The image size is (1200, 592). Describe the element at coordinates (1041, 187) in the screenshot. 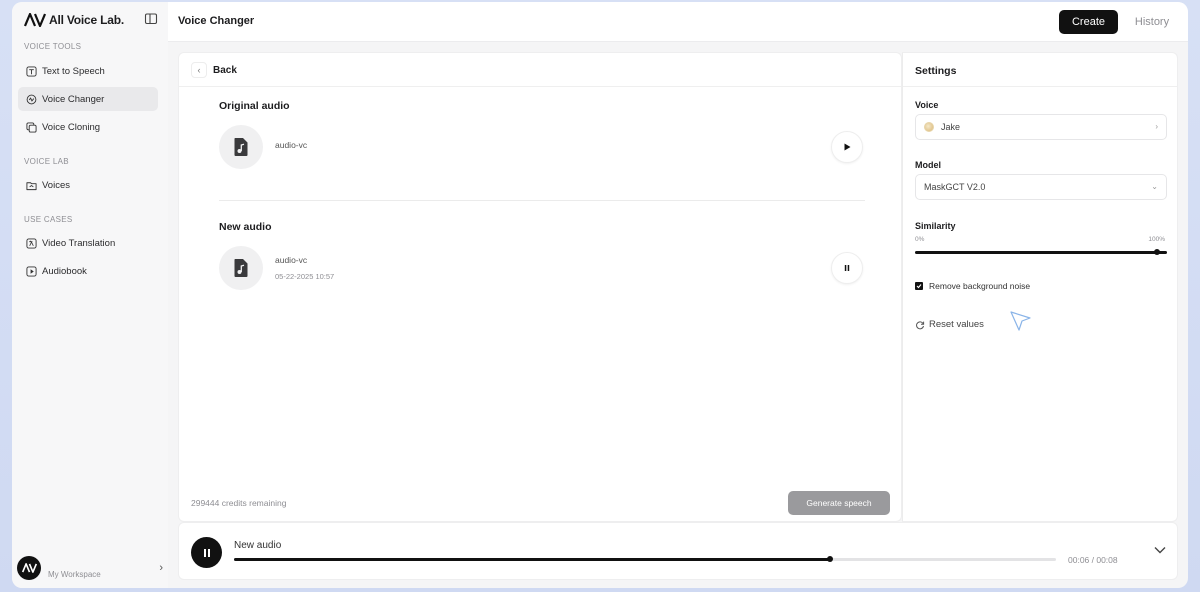

I see `model-select: MaskGCT V2.0 ⌄` at that location.